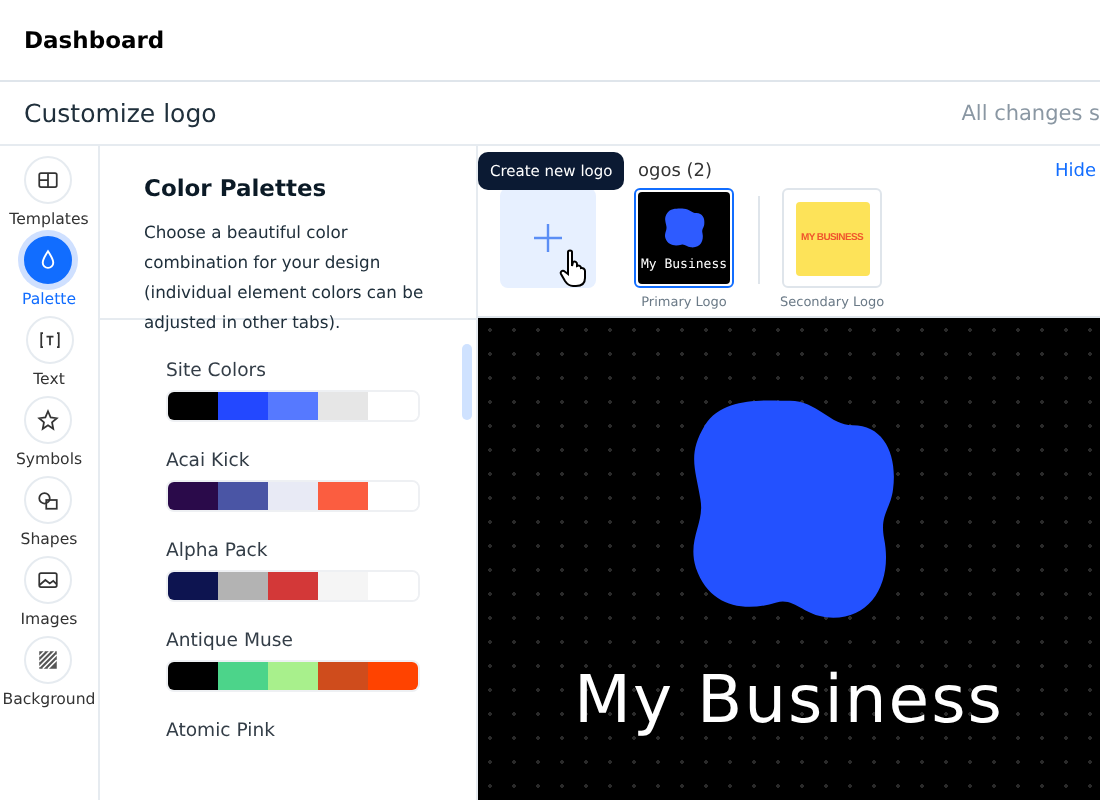  Describe the element at coordinates (48, 580) in the screenshot. I see `images-icon` at that location.